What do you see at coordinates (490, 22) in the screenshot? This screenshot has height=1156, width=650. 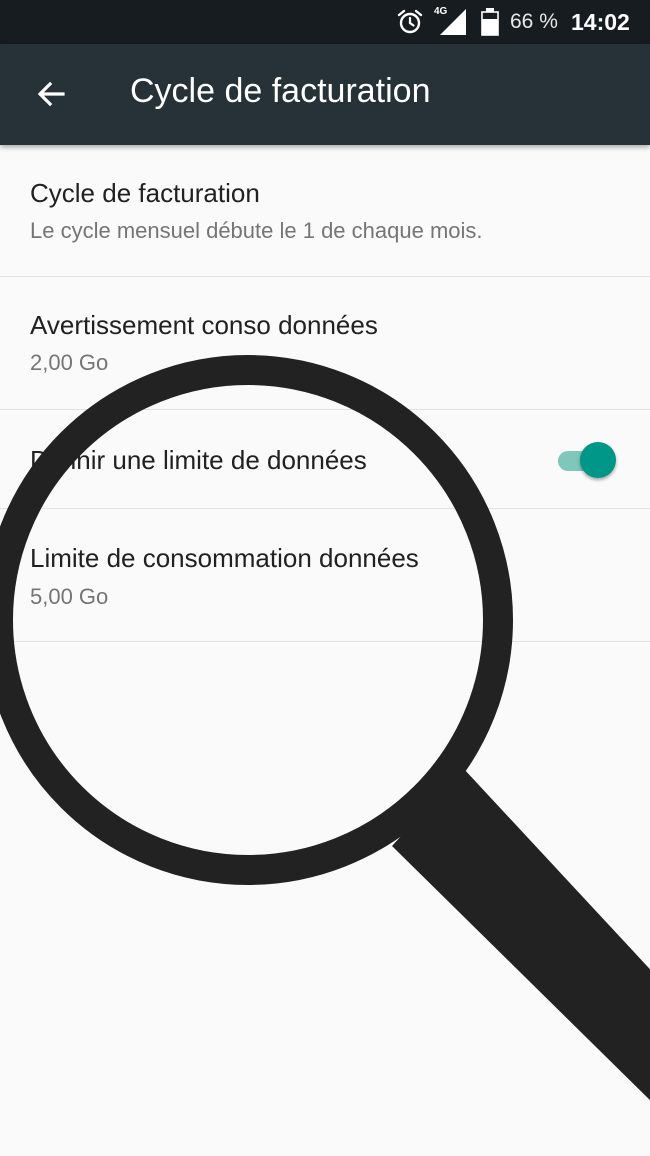 I see `battery-icon` at bounding box center [490, 22].